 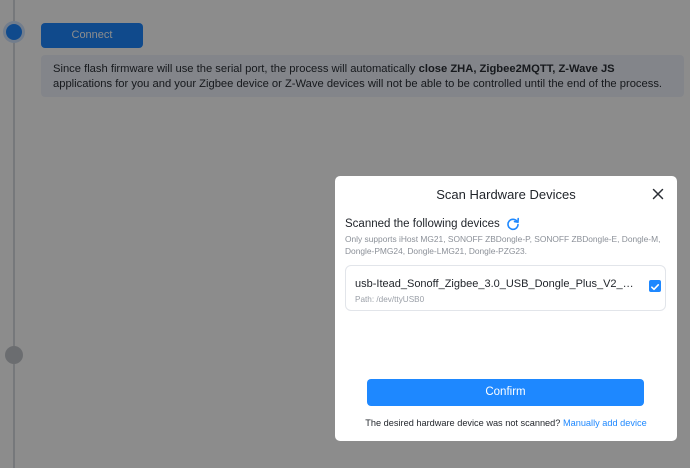 I want to click on confirm-button: Confirm, so click(x=505, y=392).